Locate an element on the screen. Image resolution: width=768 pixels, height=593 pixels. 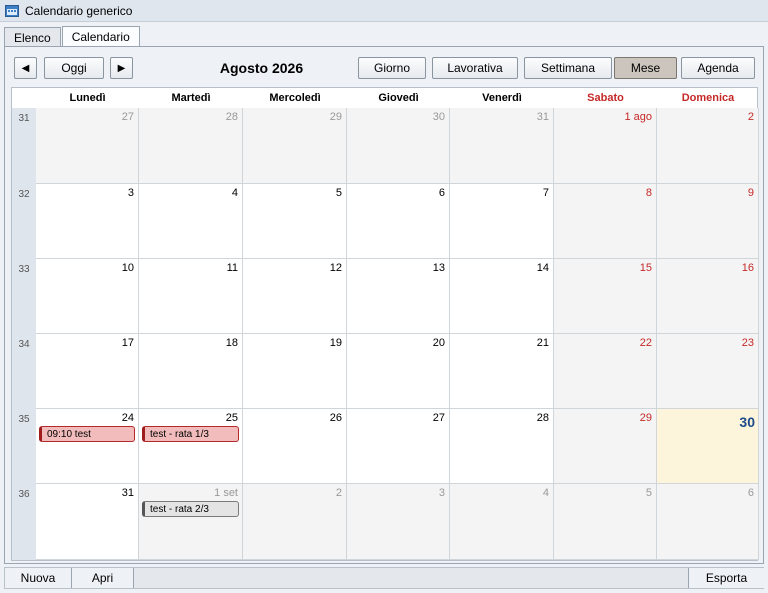
day-cell: 25 test - rata 1/3 is located at coordinates (191, 446).